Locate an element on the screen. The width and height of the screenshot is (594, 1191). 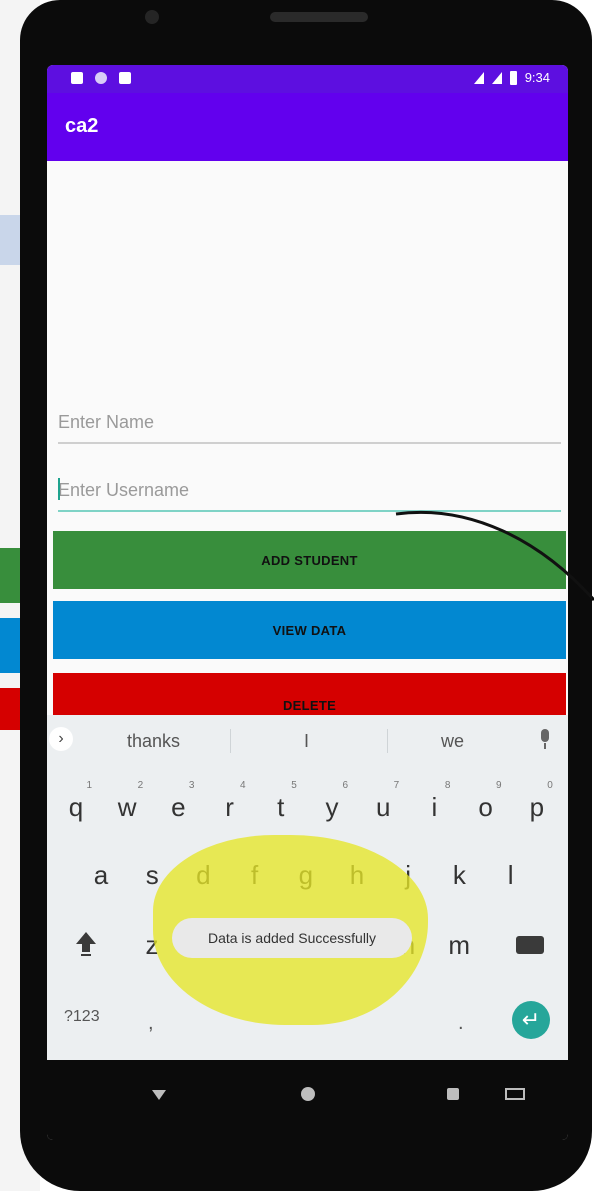
status-time: 9:34 is located at coordinates (537, 77).